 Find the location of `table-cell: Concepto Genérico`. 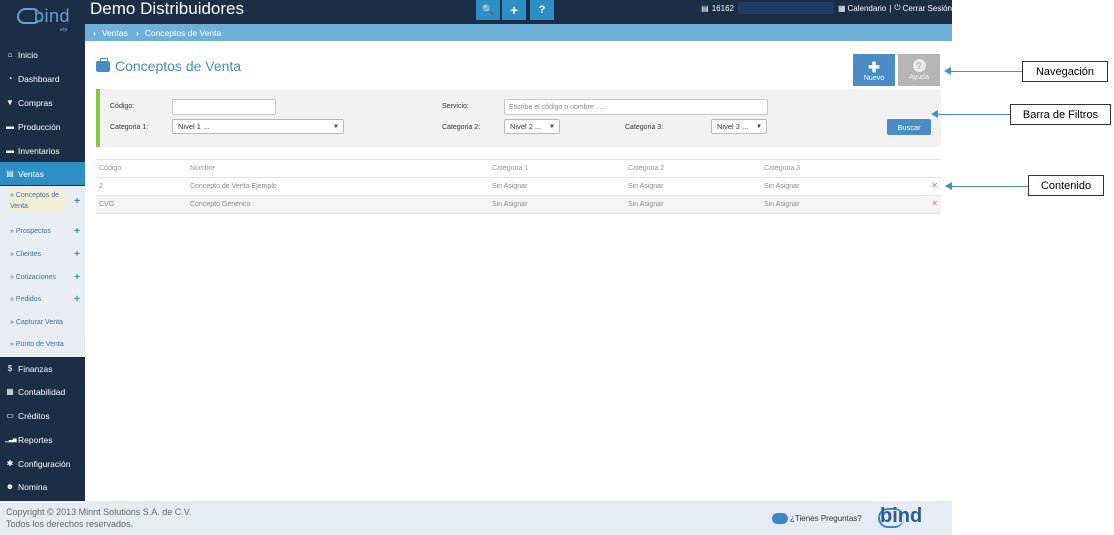

table-cell: Concepto Genérico is located at coordinates (220, 204).